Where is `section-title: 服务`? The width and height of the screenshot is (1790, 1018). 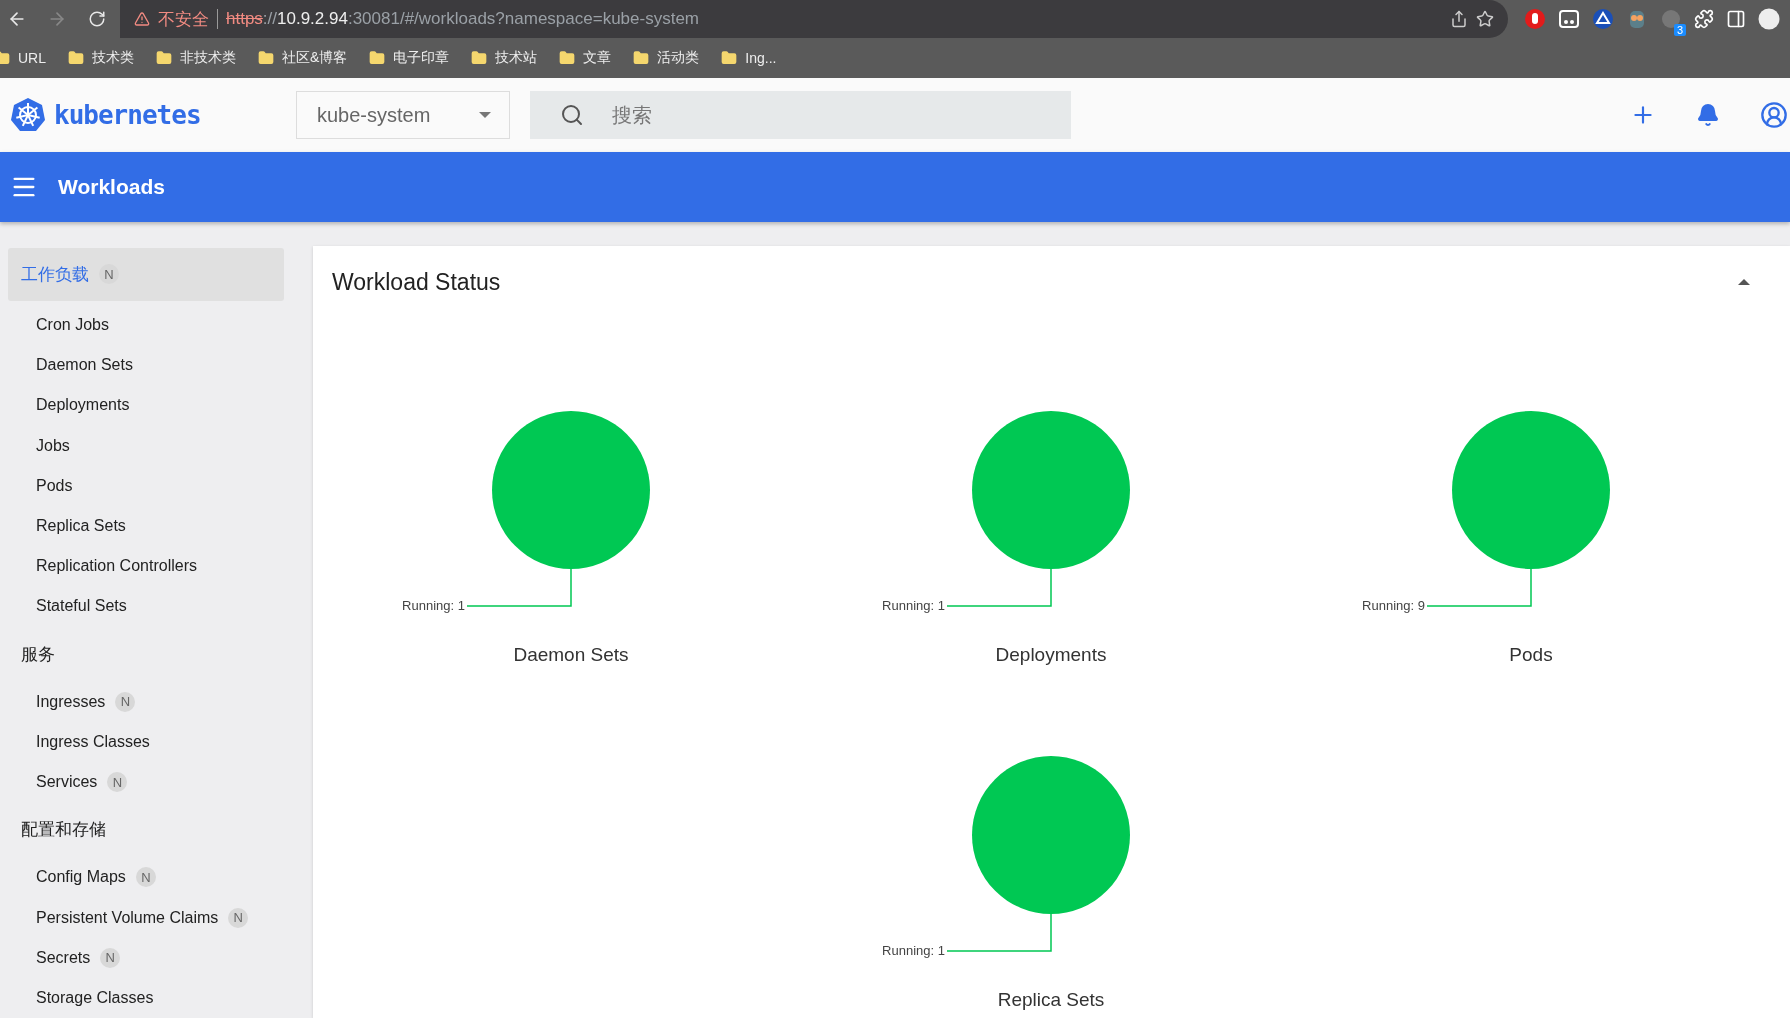
section-title: 服务 is located at coordinates (38, 654).